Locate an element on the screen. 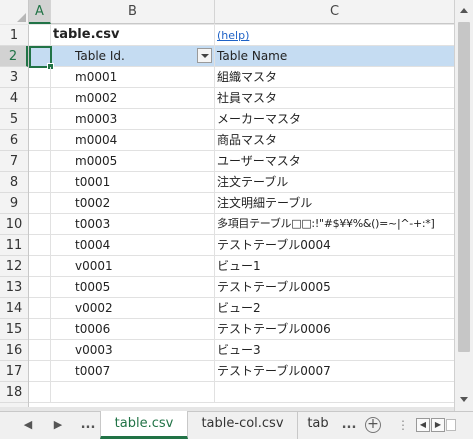  row-header: 18 is located at coordinates (14, 392).